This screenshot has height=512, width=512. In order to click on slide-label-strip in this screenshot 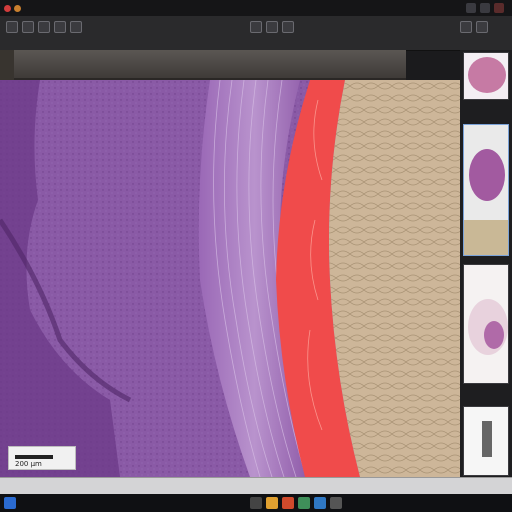, I will do `click(210, 65)`.